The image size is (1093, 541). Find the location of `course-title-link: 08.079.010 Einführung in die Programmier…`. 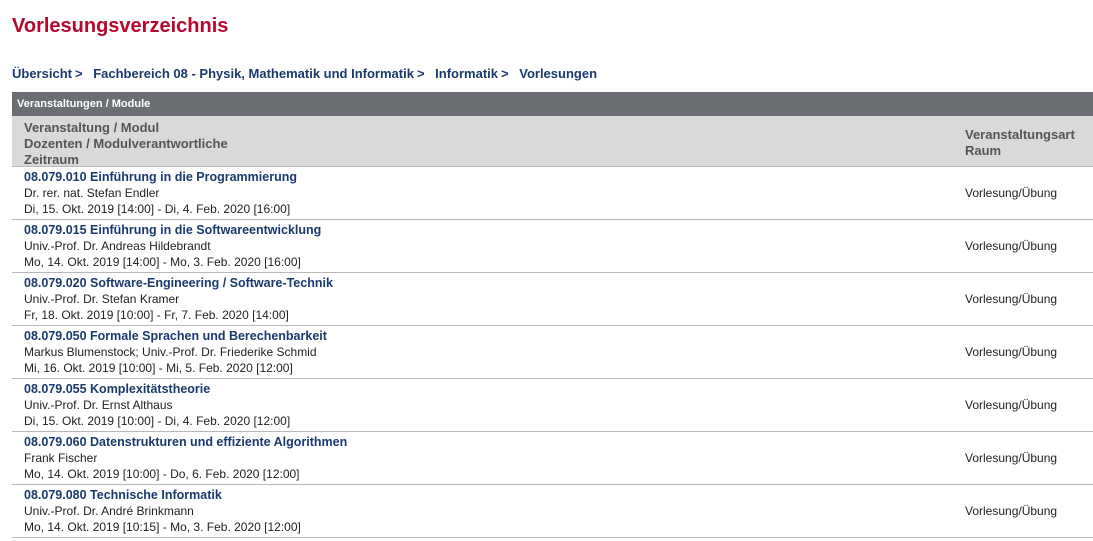

course-title-link: 08.079.010 Einführung in die Programmier… is located at coordinates (160, 177).